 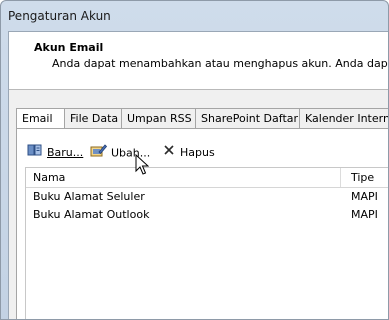 I want to click on column-header-type: Tipe, so click(x=362, y=177).